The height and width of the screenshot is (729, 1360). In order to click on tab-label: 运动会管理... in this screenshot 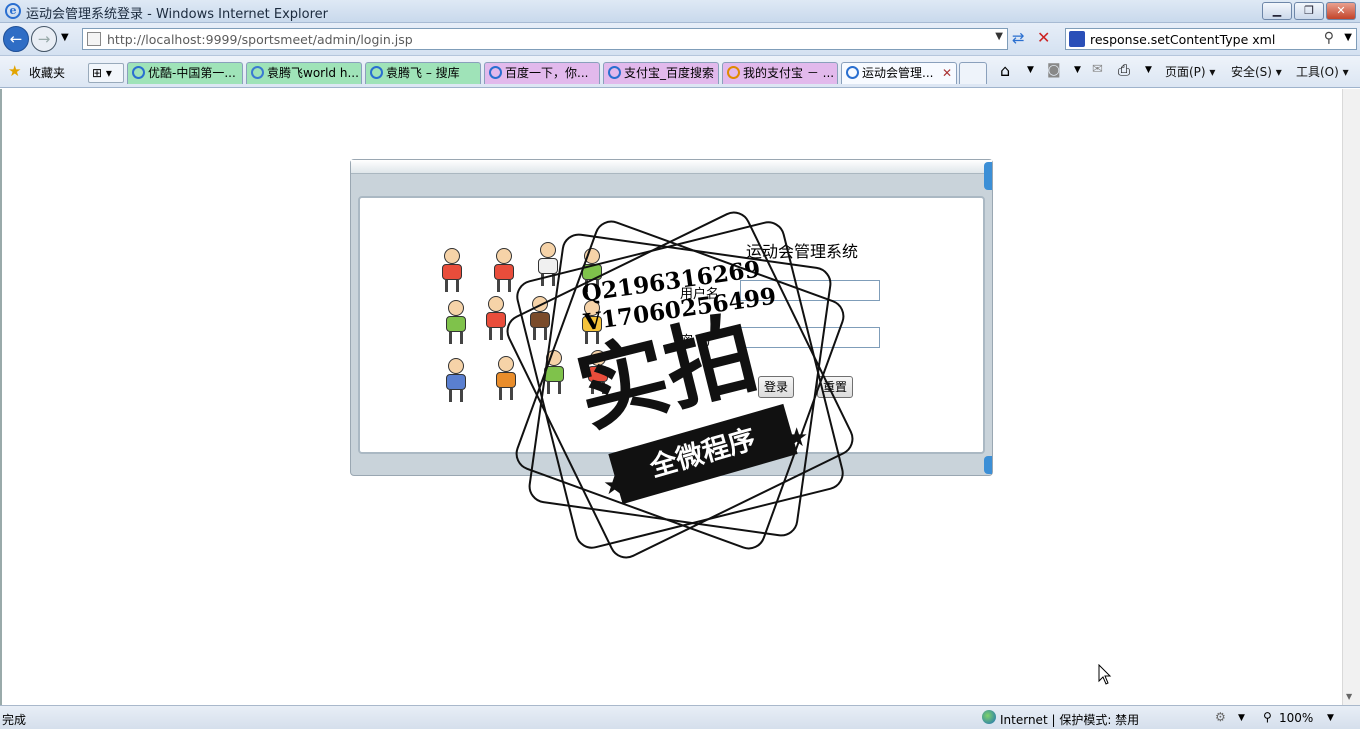, I will do `click(898, 73)`.